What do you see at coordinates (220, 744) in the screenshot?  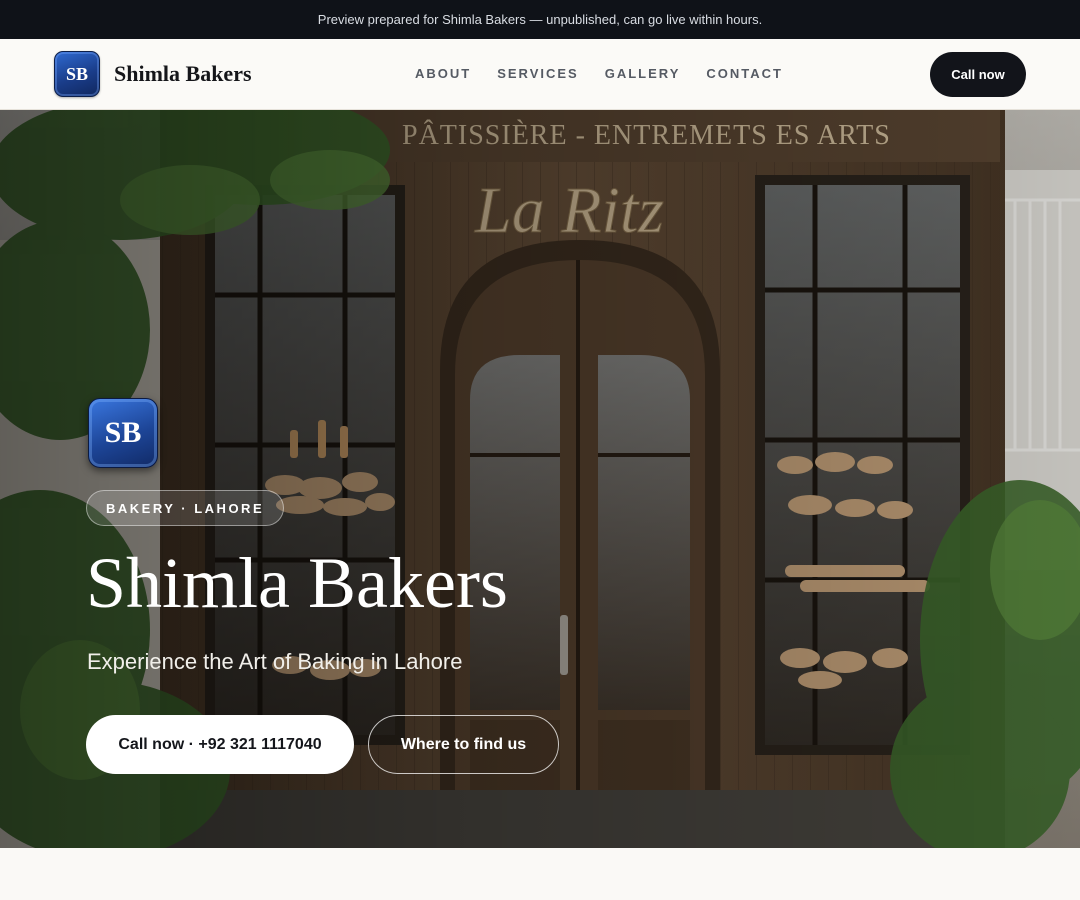 I see `call-phone-button: Call now · +92 321 1117040` at bounding box center [220, 744].